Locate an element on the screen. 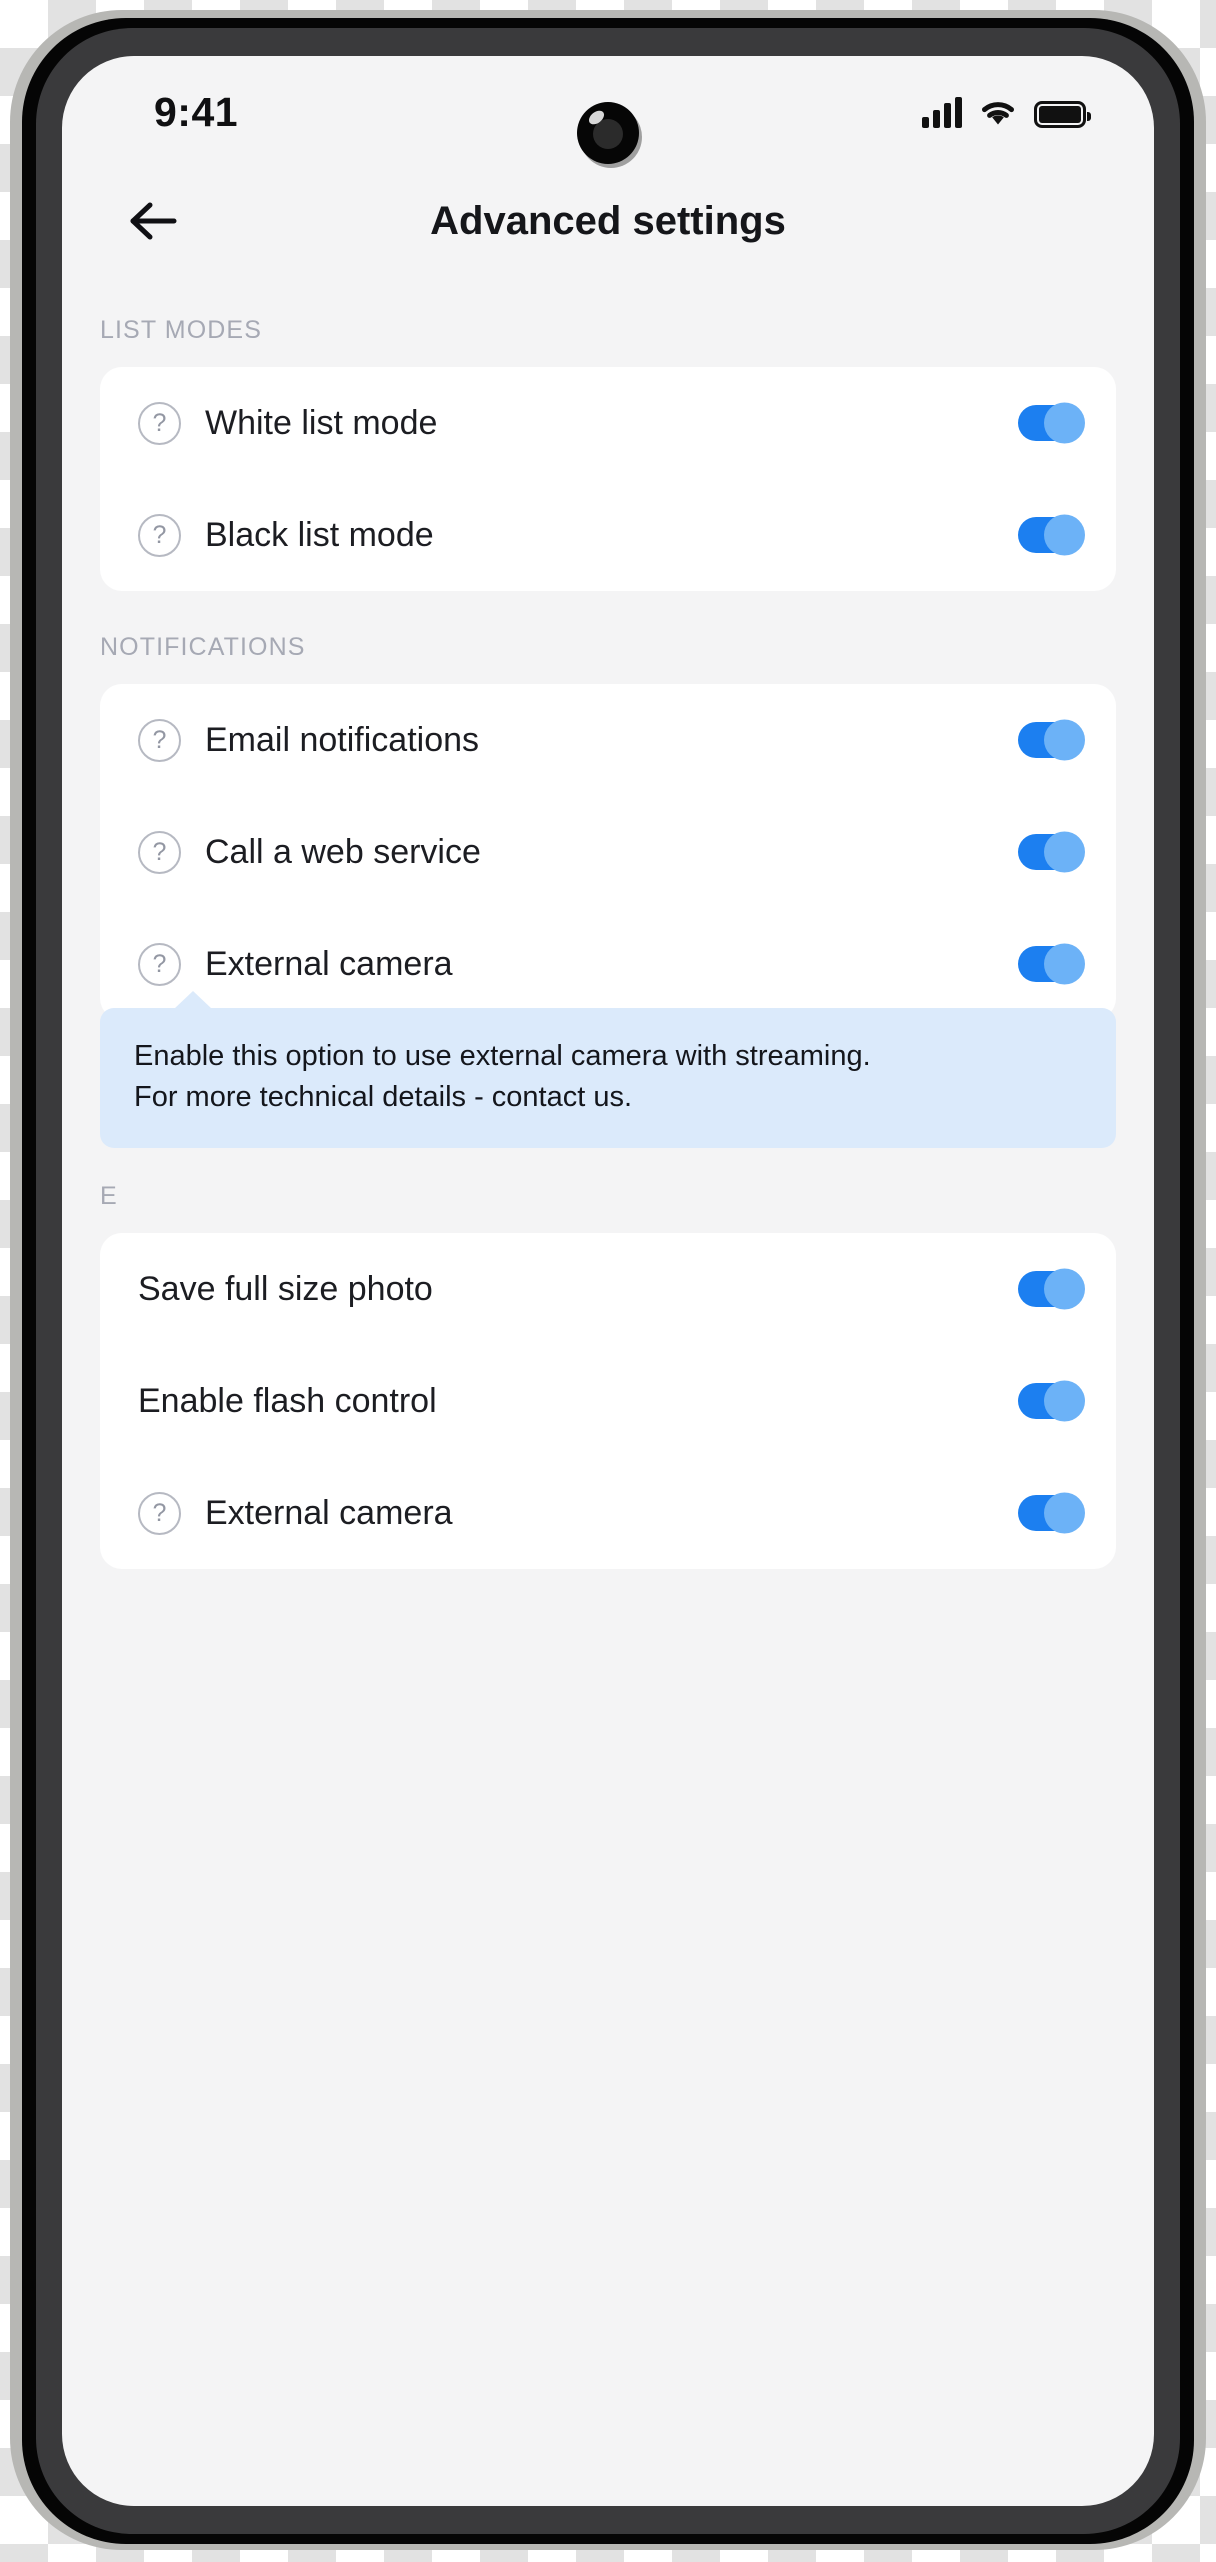 This screenshot has height=2562, width=1216. row-label: White list mode is located at coordinates (321, 422).